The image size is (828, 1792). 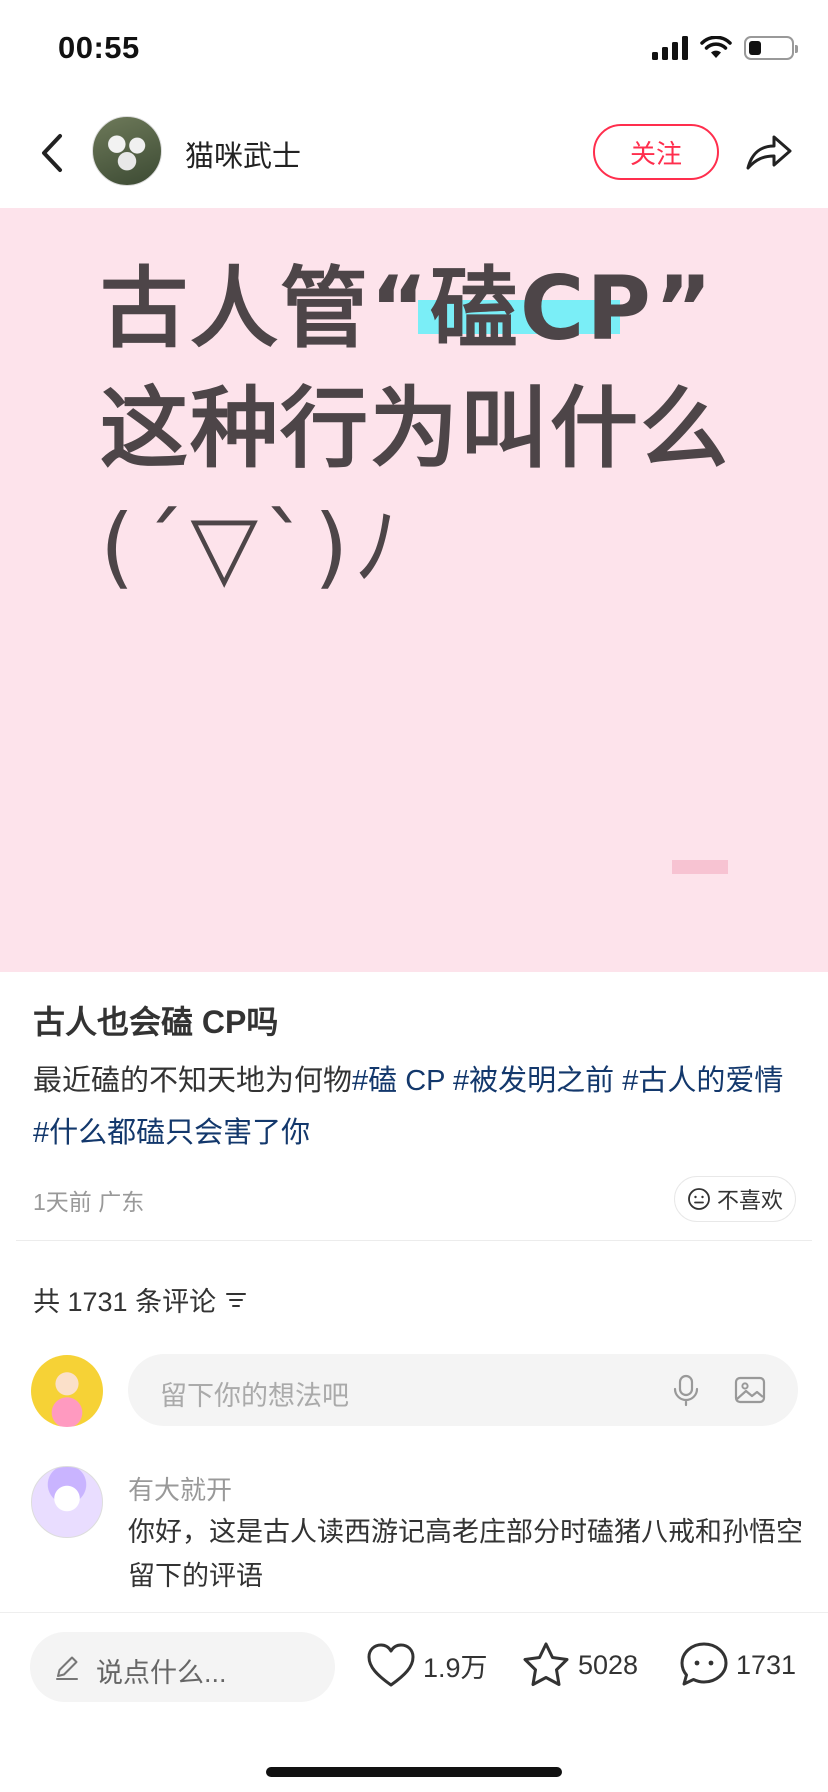 I want to click on microphone-icon, so click(x=686, y=1390).